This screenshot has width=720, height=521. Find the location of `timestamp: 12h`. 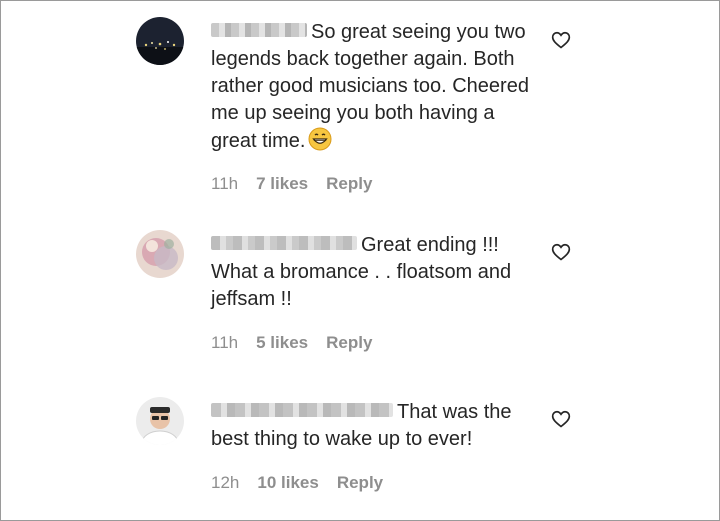

timestamp: 12h is located at coordinates (225, 482).